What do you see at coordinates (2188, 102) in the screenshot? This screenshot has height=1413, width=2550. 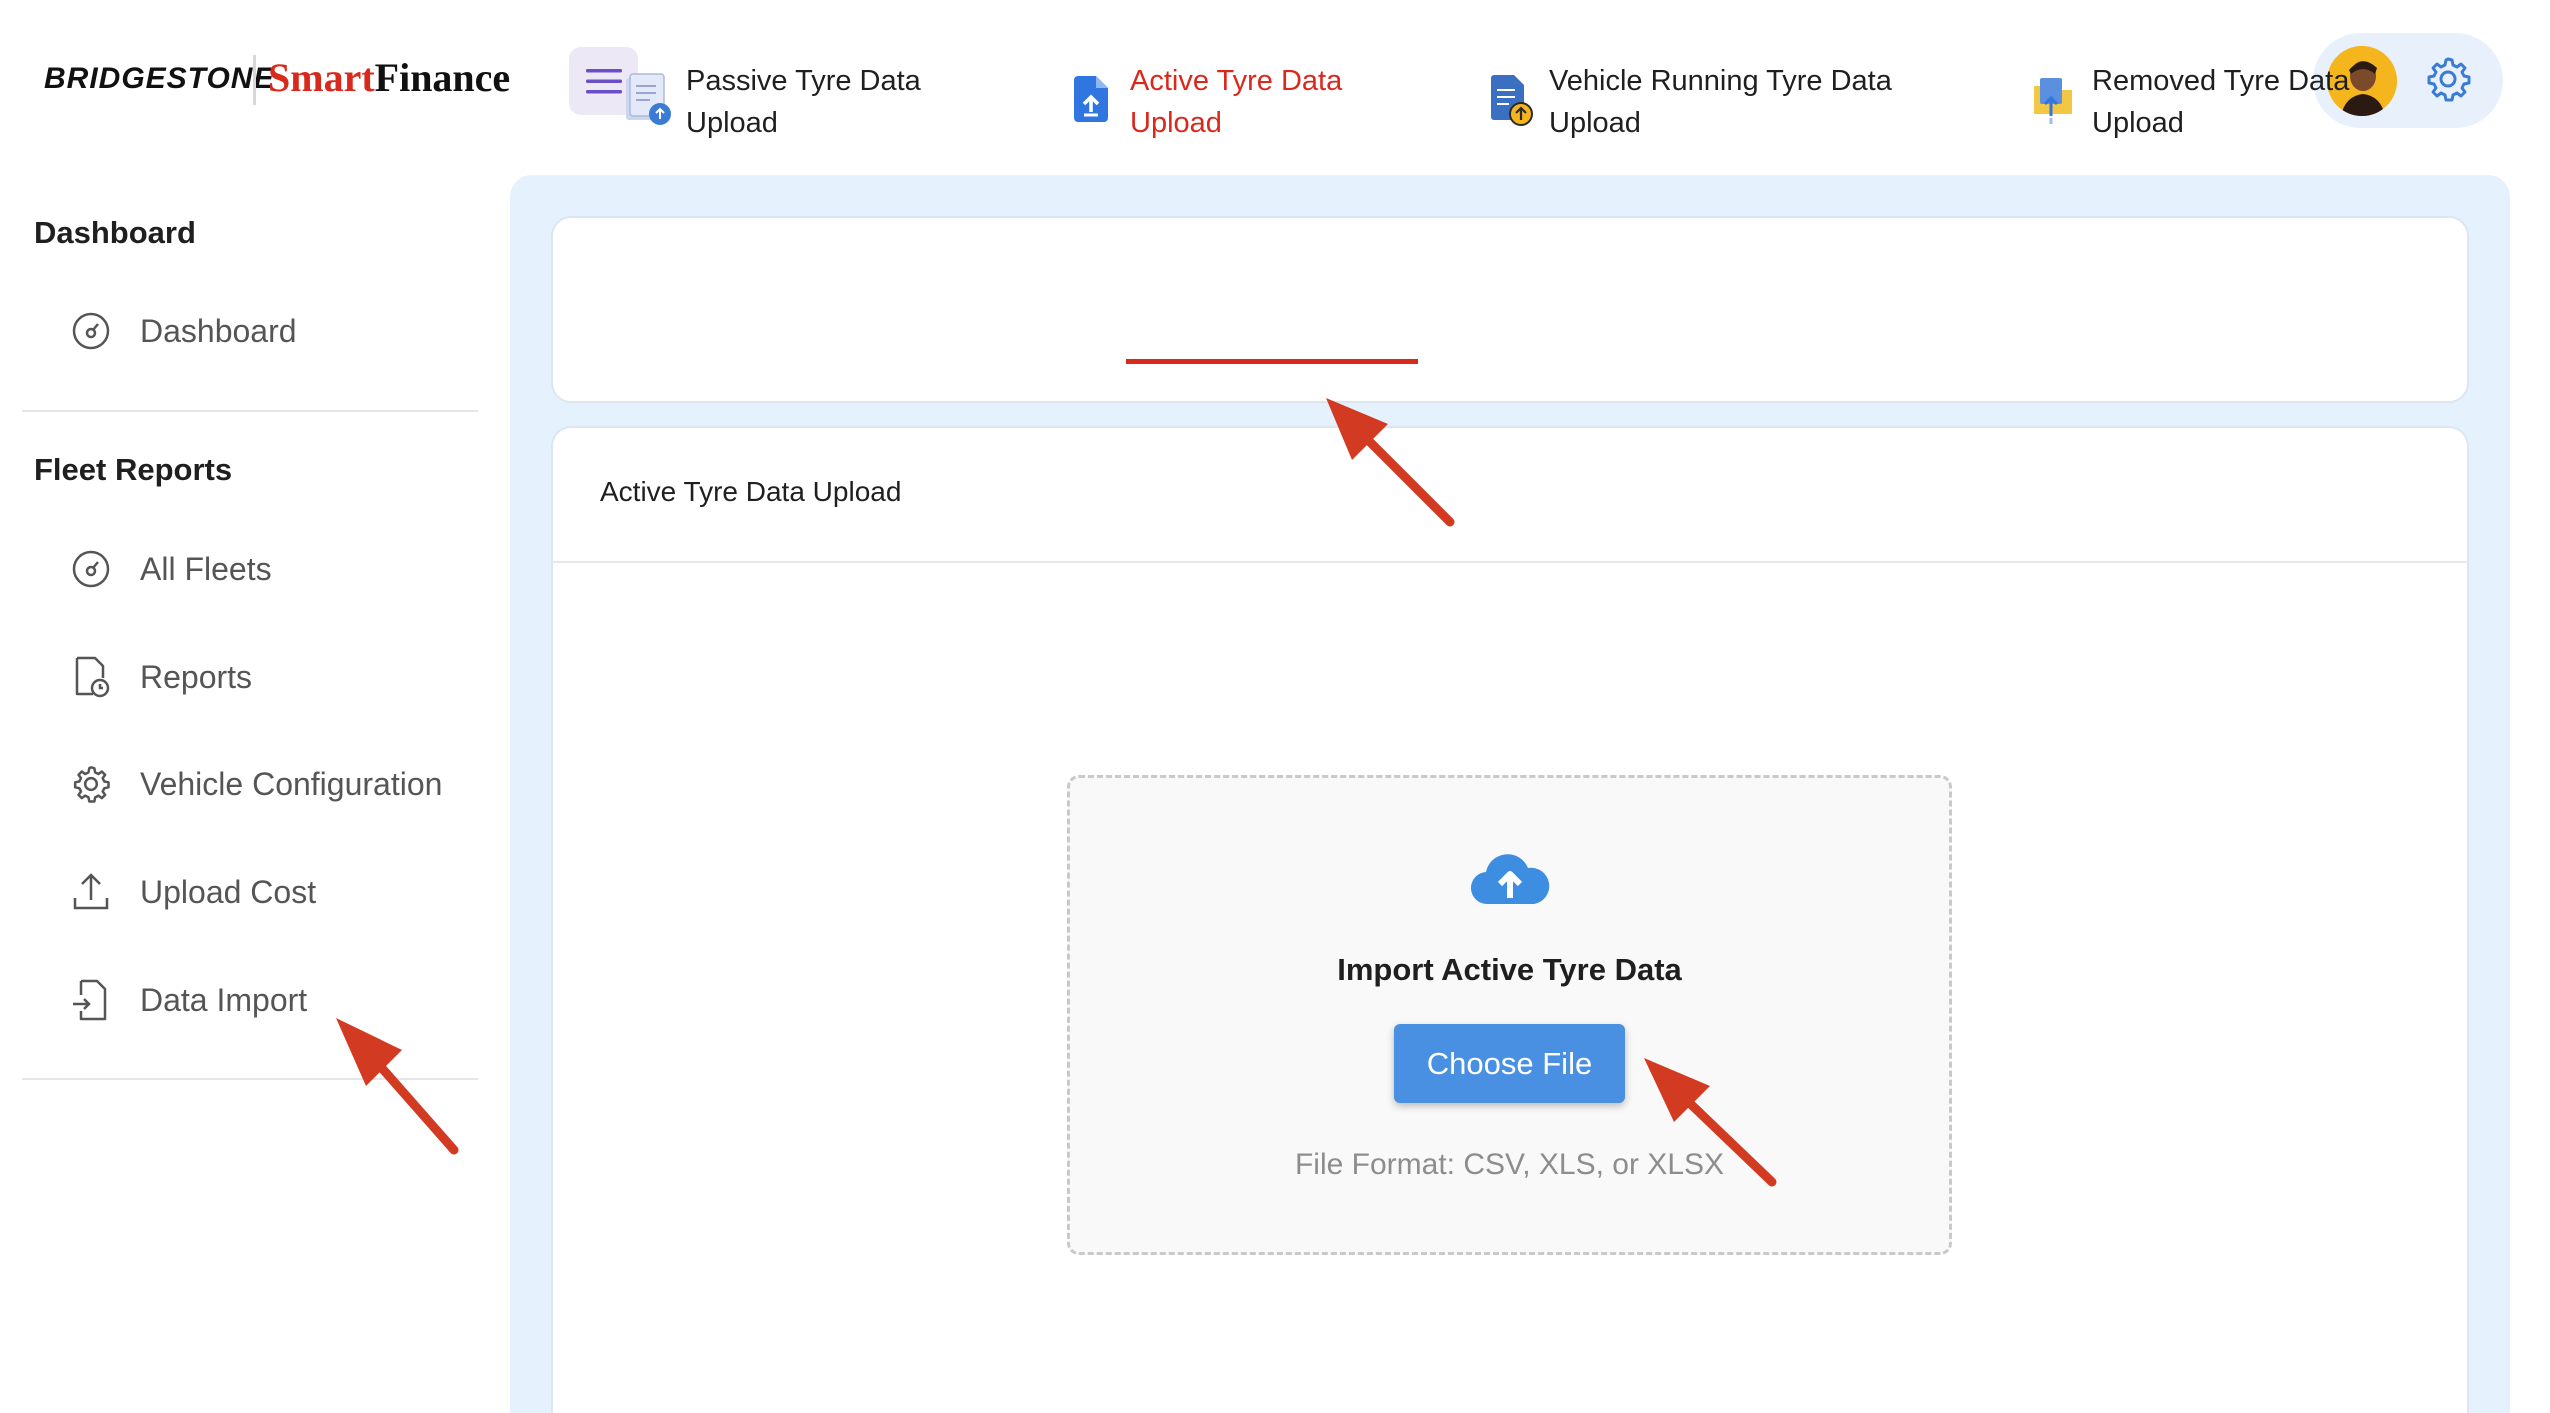 I see `tab-removed-tyre-data-upload: Removed Tyre Data Upload` at bounding box center [2188, 102].